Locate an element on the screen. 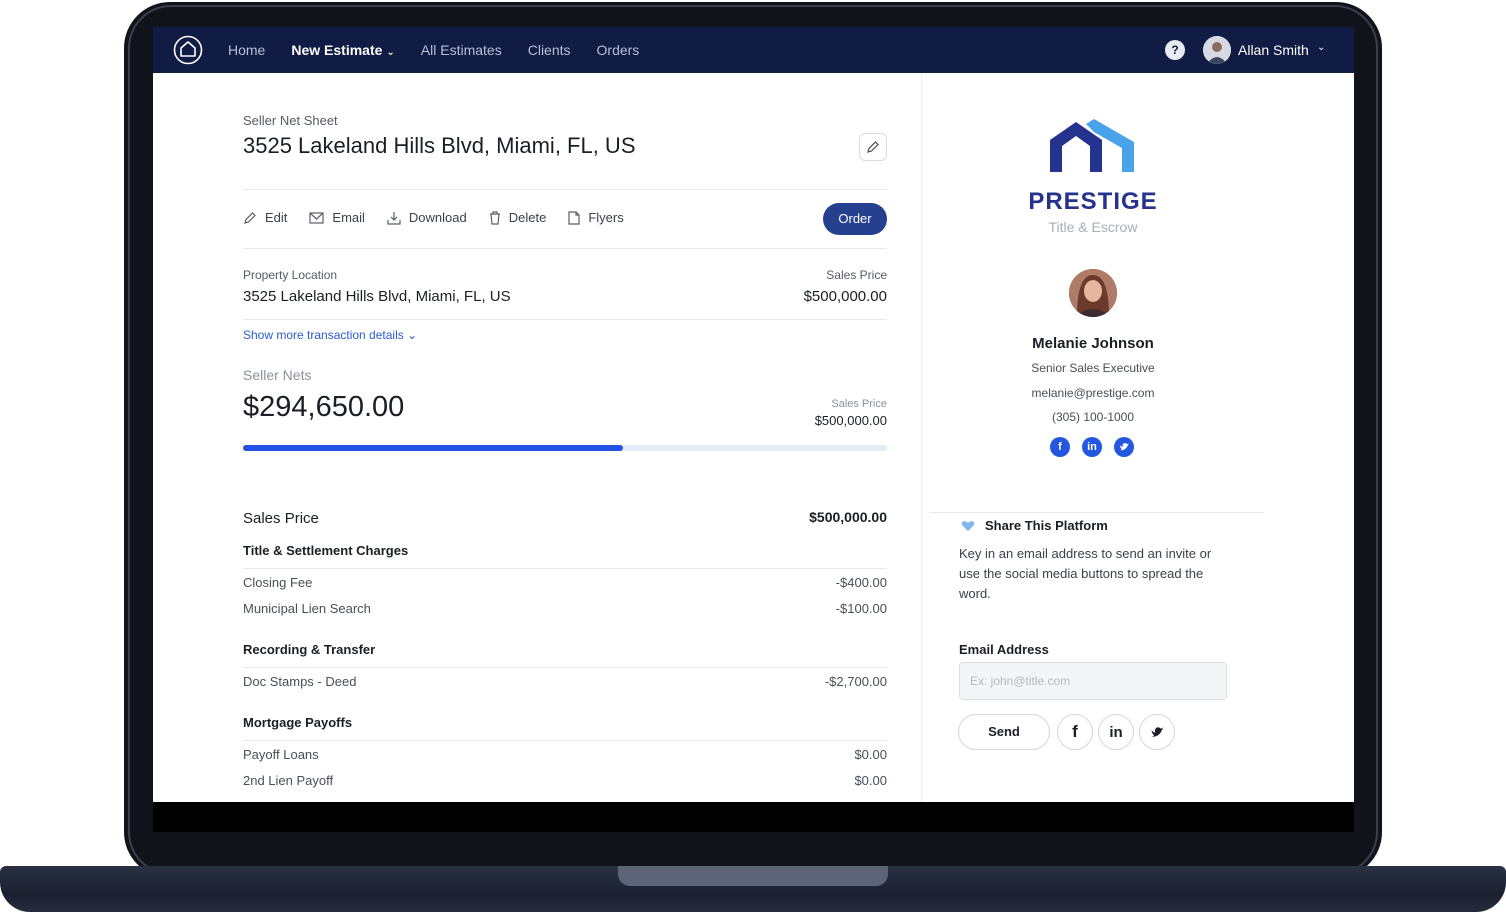 The width and height of the screenshot is (1506, 912). line-item-label: Payoff Loans is located at coordinates (281, 754).